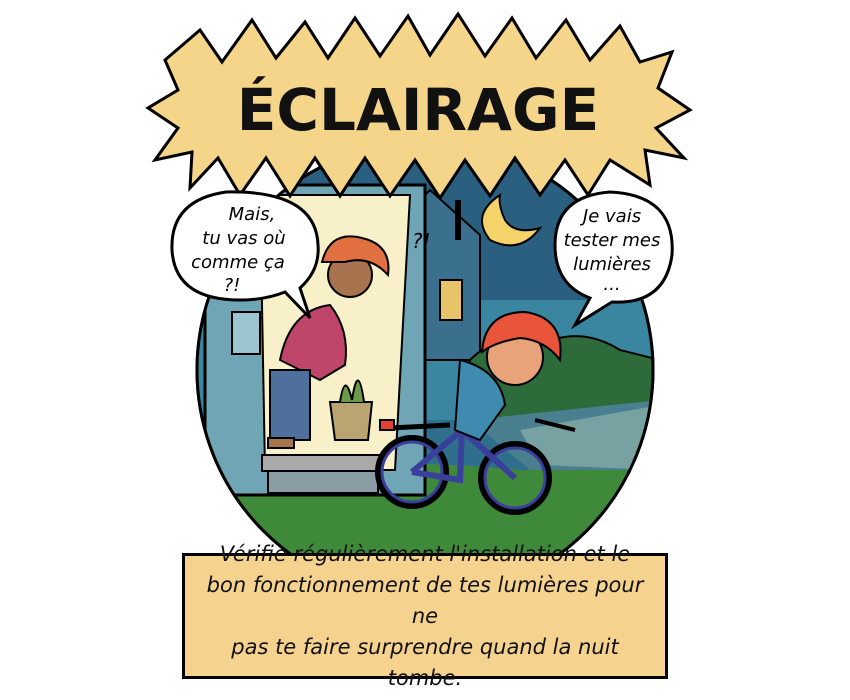 The image size is (850, 700). What do you see at coordinates (612, 264) in the screenshot?
I see `child-line-3: lumières` at bounding box center [612, 264].